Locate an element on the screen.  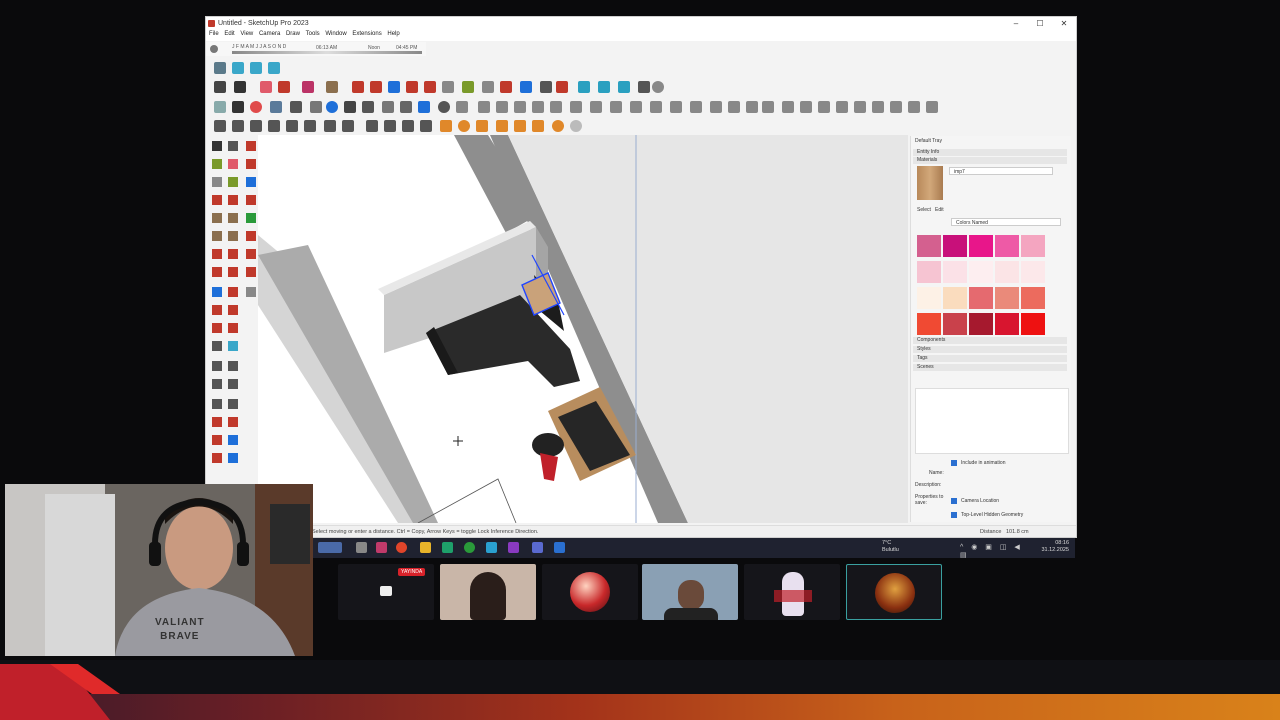
drape-icon is located at coordinates (656, 107).